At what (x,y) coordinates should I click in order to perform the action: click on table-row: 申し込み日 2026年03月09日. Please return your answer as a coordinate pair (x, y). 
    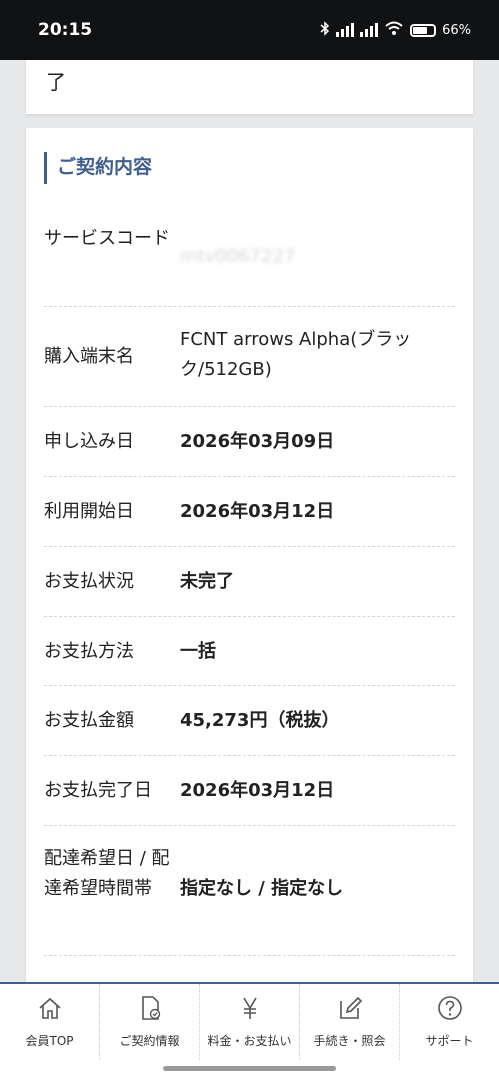
    Looking at the image, I should click on (249, 442).